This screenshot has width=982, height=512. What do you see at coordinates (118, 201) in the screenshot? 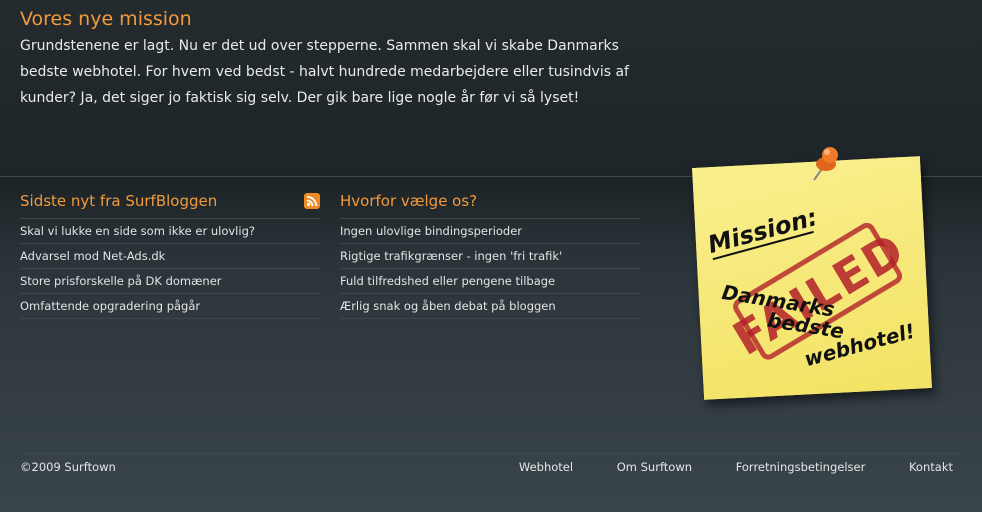
I see `blog-title-text: Sidste nyt fra SurfBloggen` at bounding box center [118, 201].